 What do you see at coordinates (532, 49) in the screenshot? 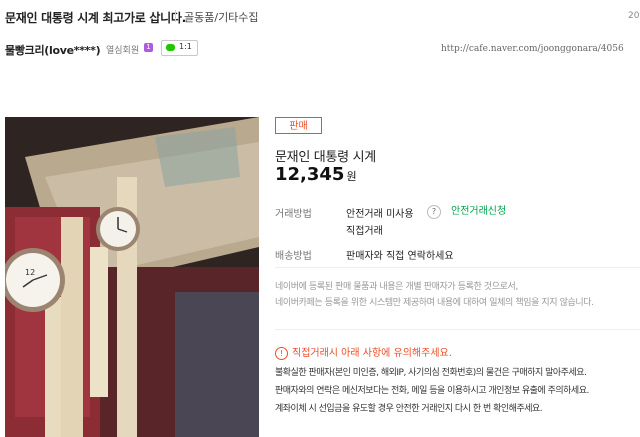
I see `post-url: http://cafe.naver.com/joonggonara/4056` at bounding box center [532, 49].